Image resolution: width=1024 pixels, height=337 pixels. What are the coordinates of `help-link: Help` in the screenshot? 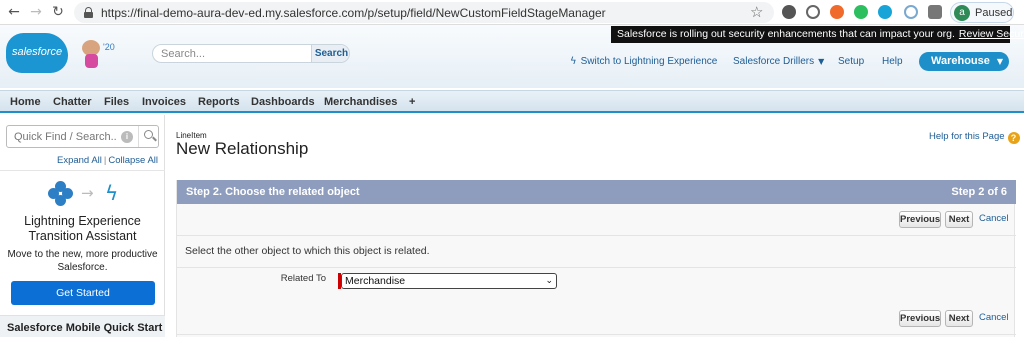 It's located at (892, 61).